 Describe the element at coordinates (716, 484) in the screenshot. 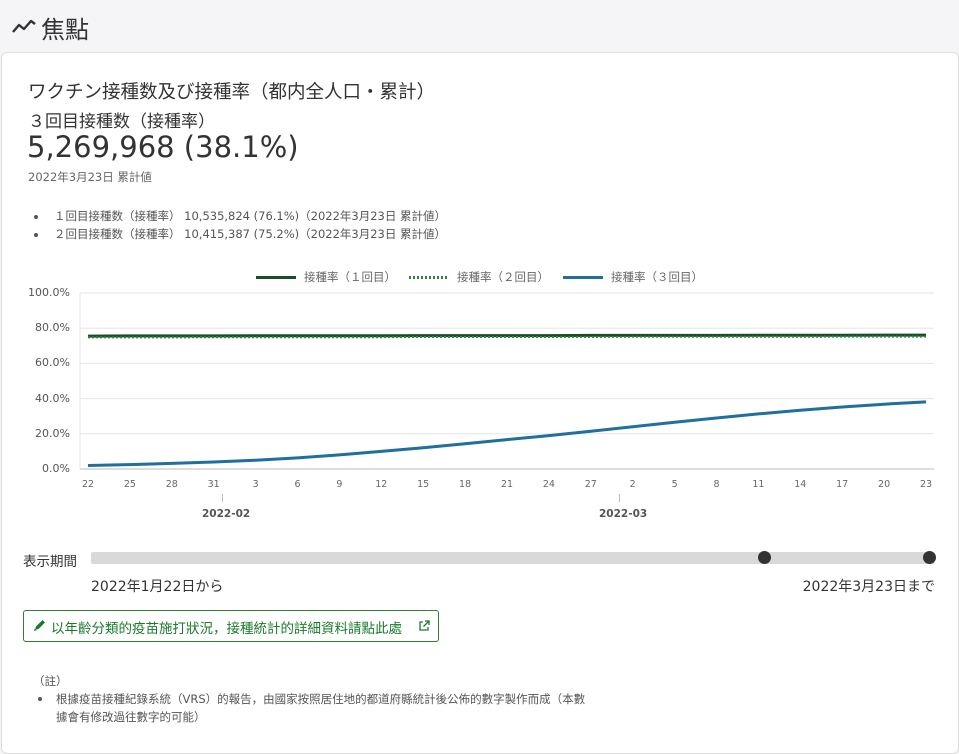

I see `x-tick-label: 8` at that location.